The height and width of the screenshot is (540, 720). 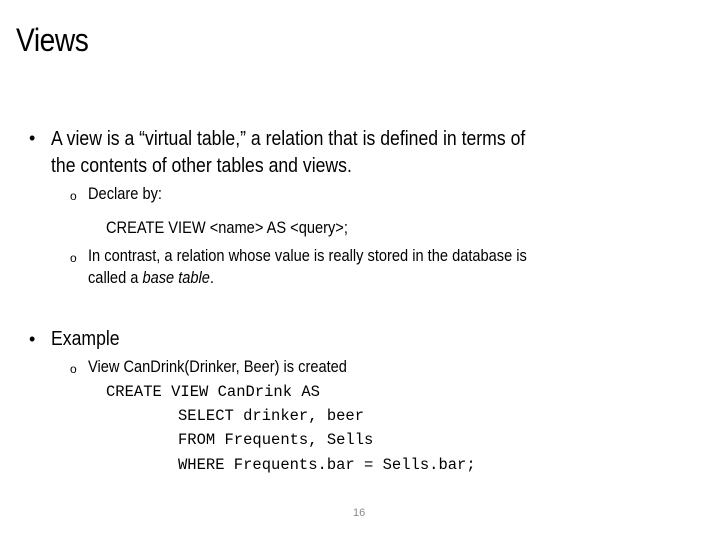 What do you see at coordinates (227, 227) in the screenshot?
I see `create-view-syntax: CREATE VIEW <name> AS <query>;` at bounding box center [227, 227].